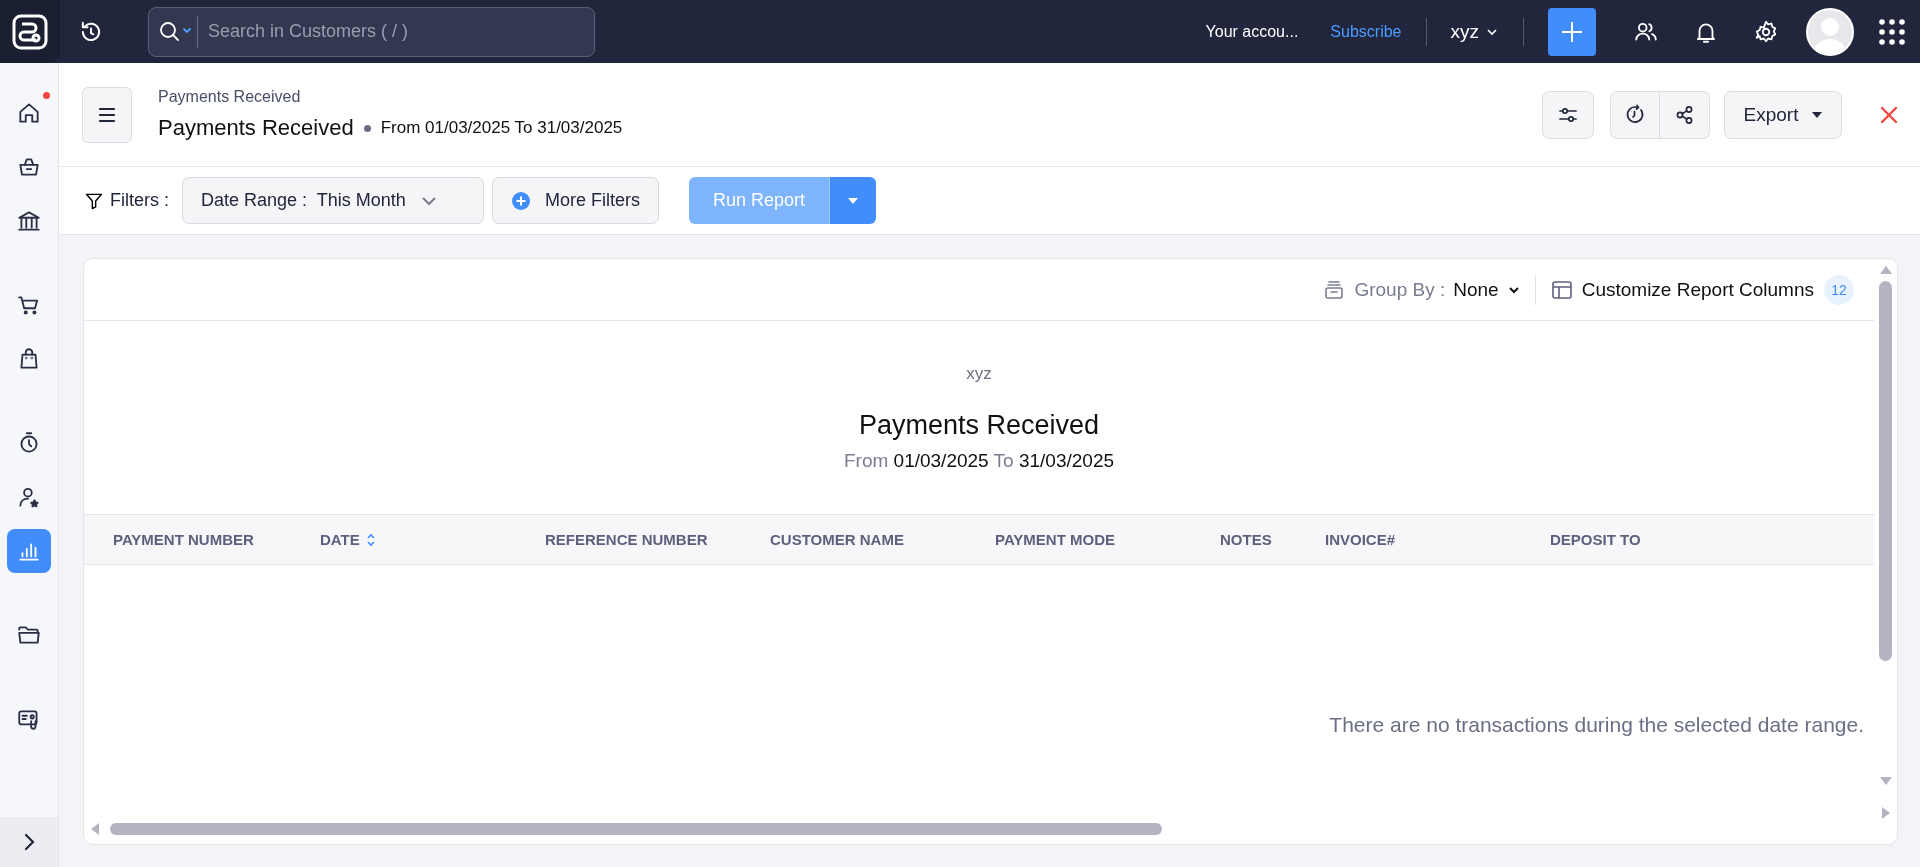  Describe the element at coordinates (501, 128) in the screenshot. I see `report-period: From 01/03/2025 To 31/03/2025` at that location.